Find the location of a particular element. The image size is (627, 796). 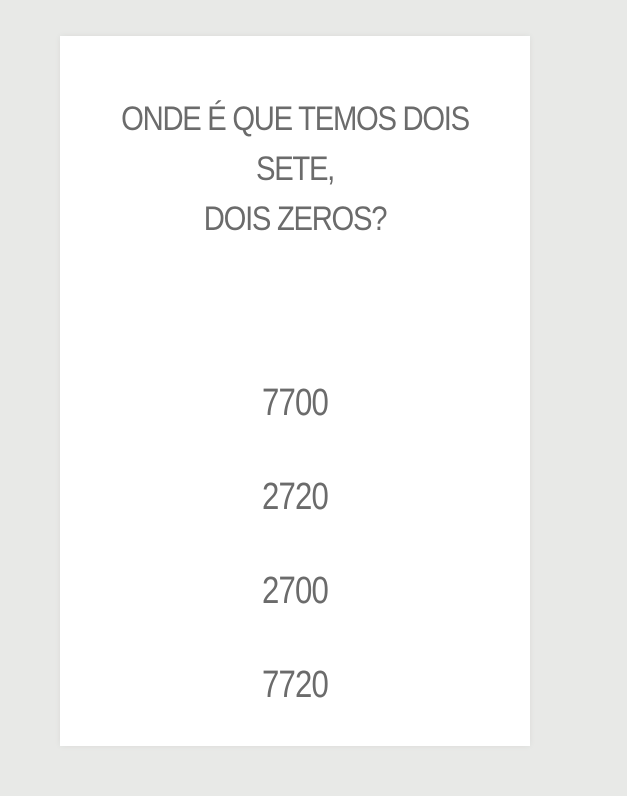

answer-option-3: 2700 is located at coordinates (295, 591).